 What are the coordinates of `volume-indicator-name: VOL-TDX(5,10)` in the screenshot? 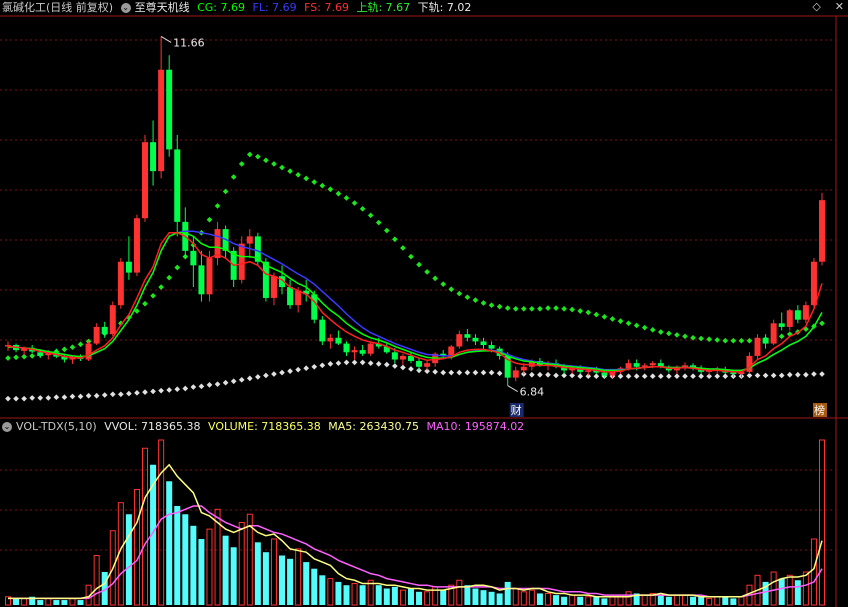 It's located at (56, 426).